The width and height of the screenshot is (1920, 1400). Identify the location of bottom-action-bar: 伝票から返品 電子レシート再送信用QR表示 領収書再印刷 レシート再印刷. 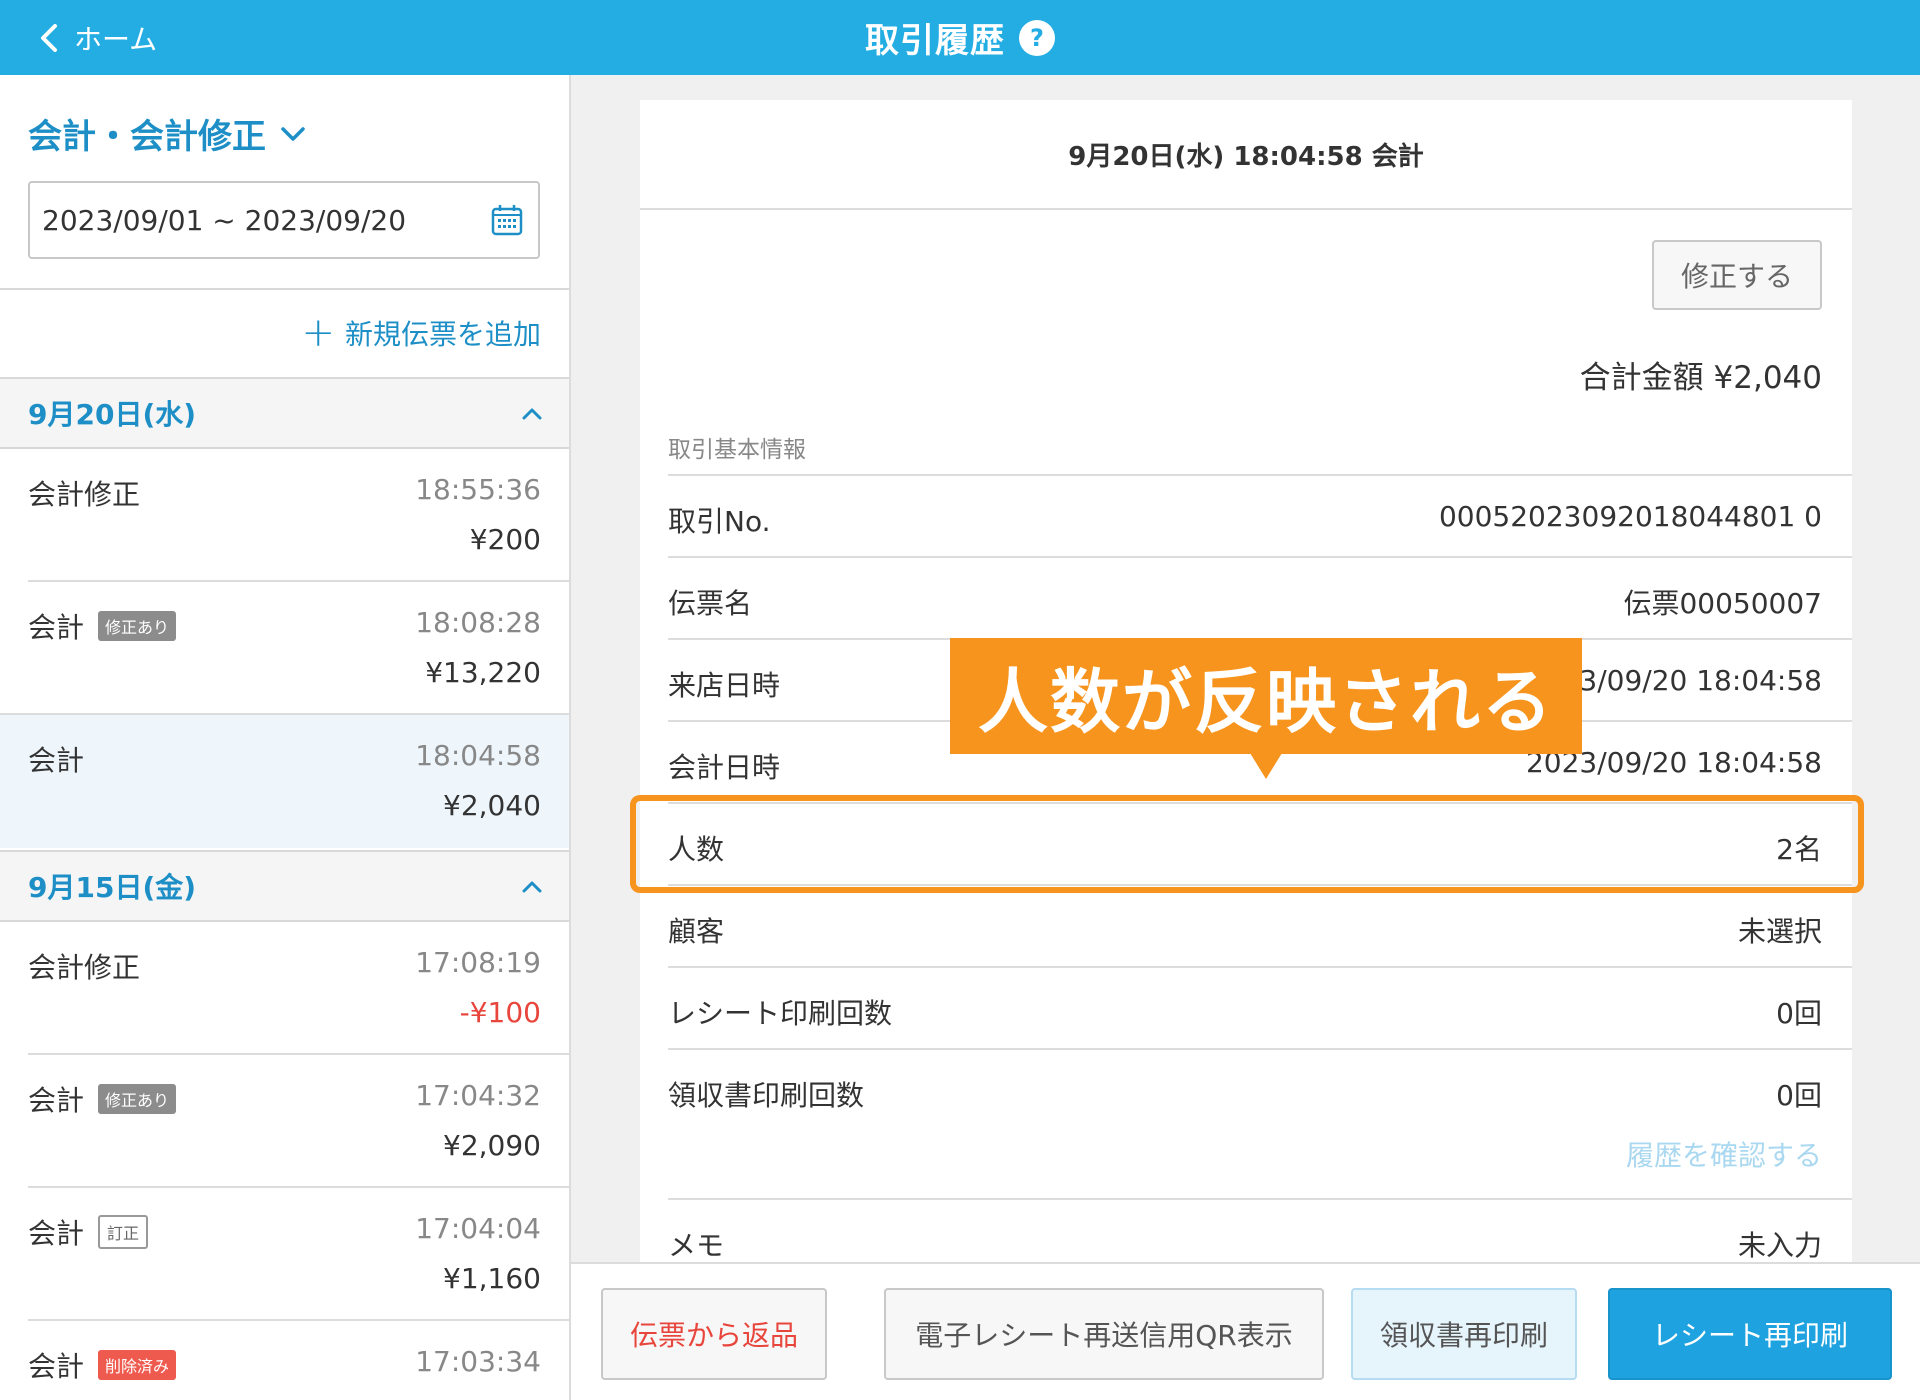
(1245, 1331).